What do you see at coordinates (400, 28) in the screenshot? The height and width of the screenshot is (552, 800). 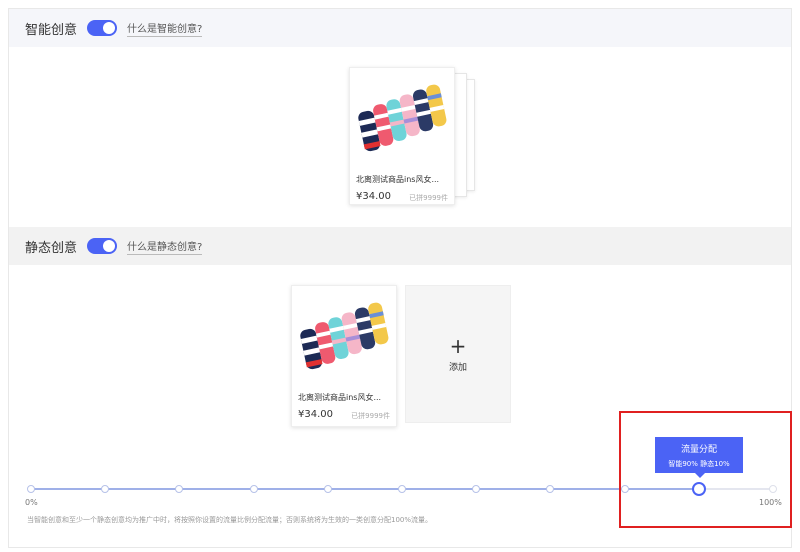 I see `smart-creative-header: 智能创意 什么是智能创意?` at bounding box center [400, 28].